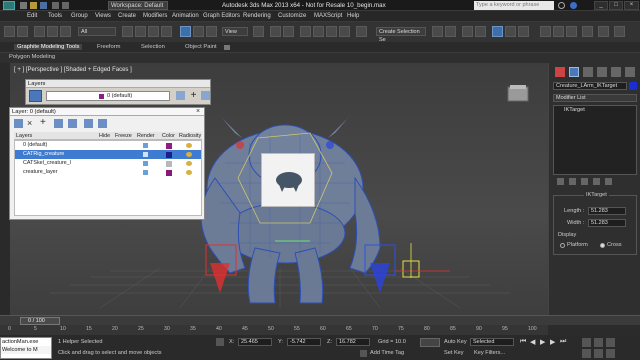  Describe the element at coordinates (331, 31) in the screenshot. I see `percent-snap-icon` at that location.